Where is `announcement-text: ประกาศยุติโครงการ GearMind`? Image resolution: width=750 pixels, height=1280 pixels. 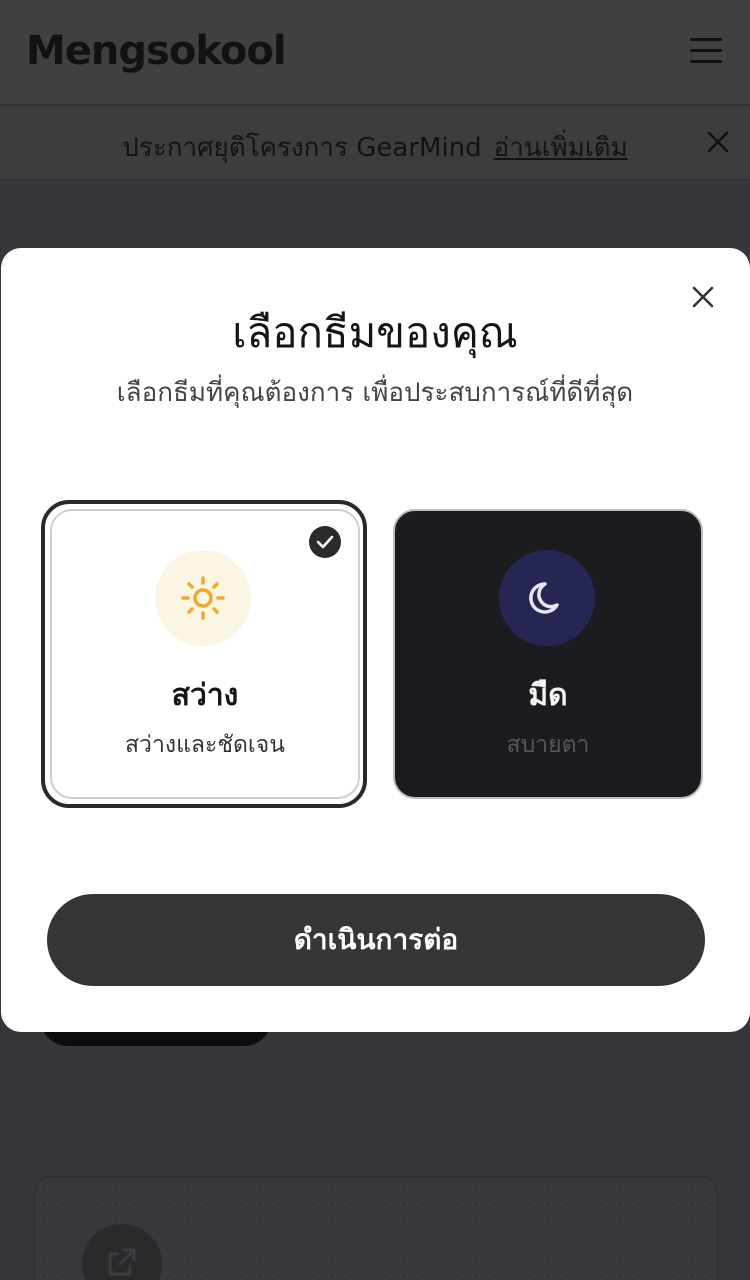
announcement-text: ประกาศยุติโครงการ GearMind is located at coordinates (302, 148).